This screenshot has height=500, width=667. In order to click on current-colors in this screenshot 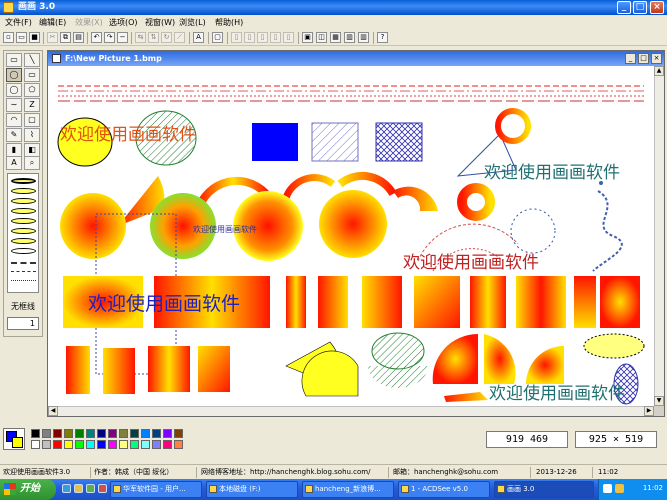, I will do `click(14, 439)`.